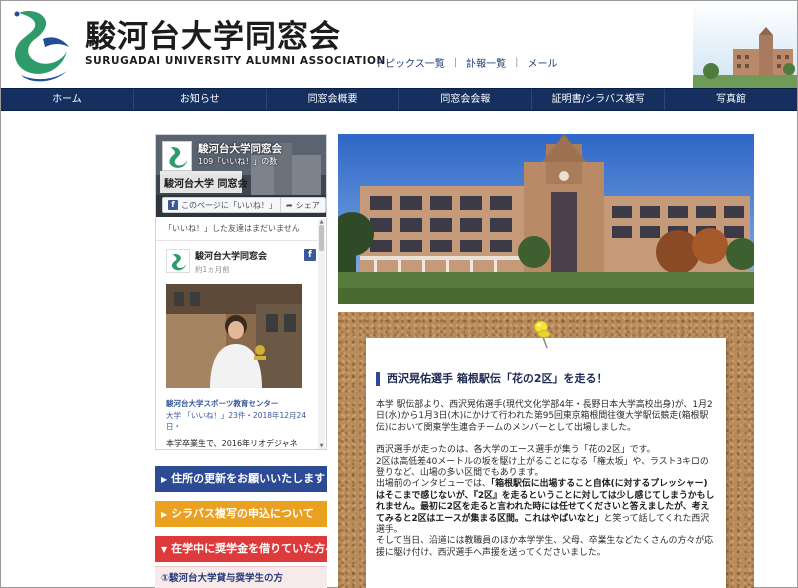  I want to click on like-button-label: このページに「いいね！」, so click(229, 205).